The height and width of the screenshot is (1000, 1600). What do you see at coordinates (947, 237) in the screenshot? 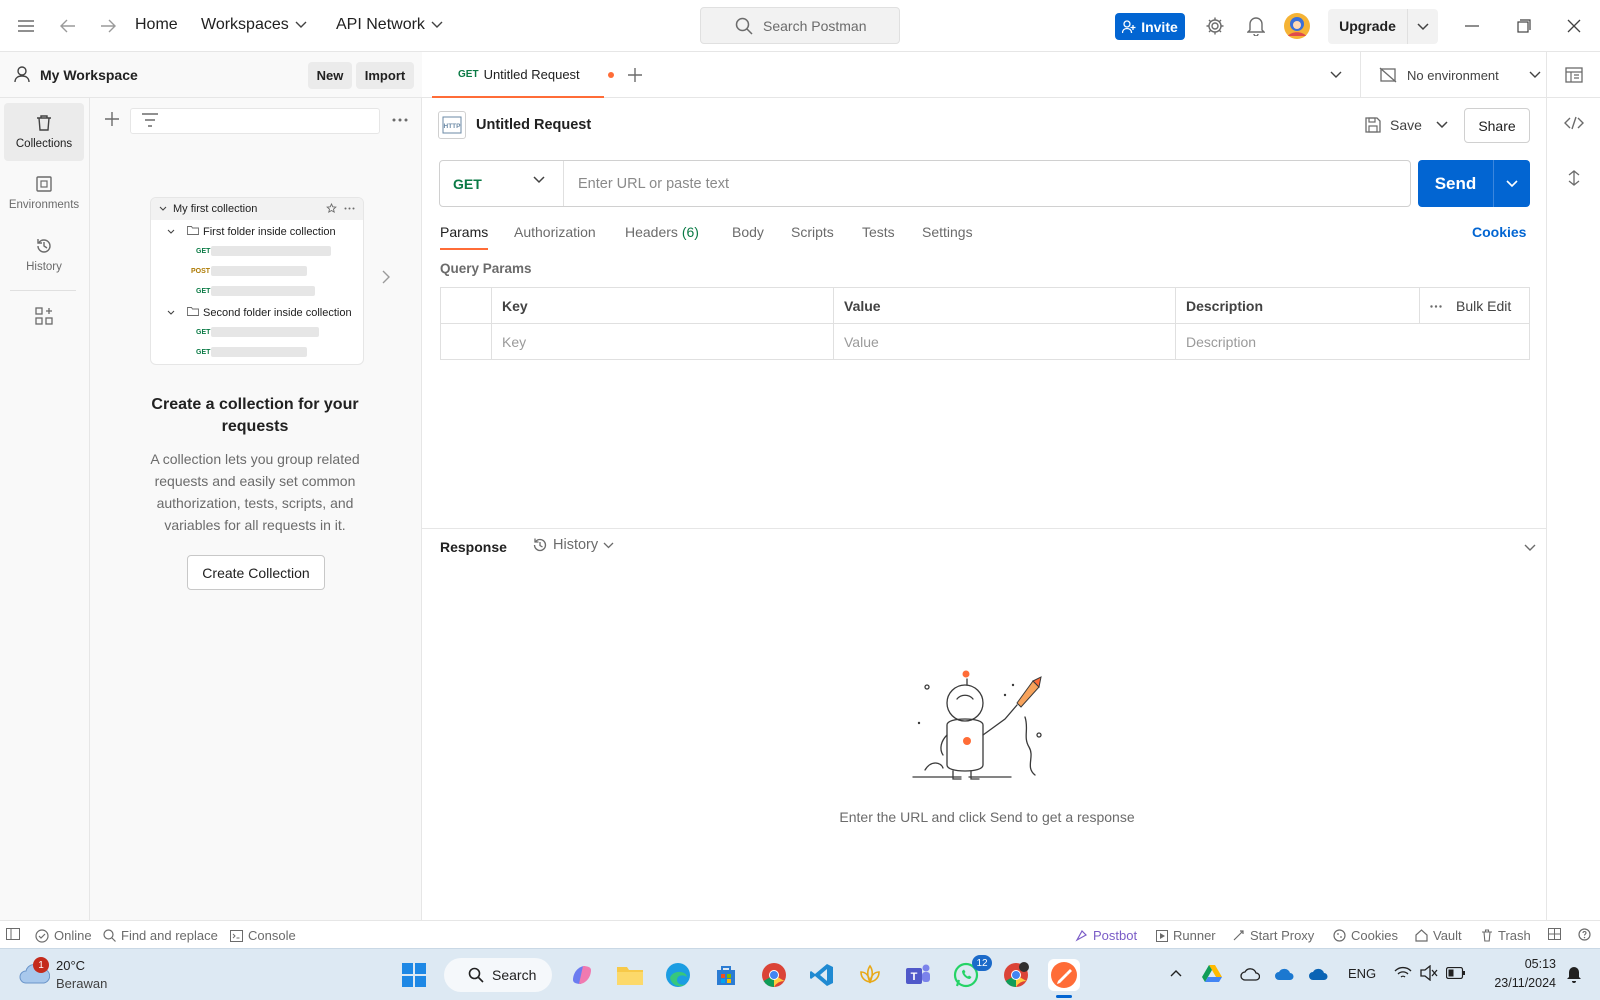
I see `tab-settings: Settings` at bounding box center [947, 237].